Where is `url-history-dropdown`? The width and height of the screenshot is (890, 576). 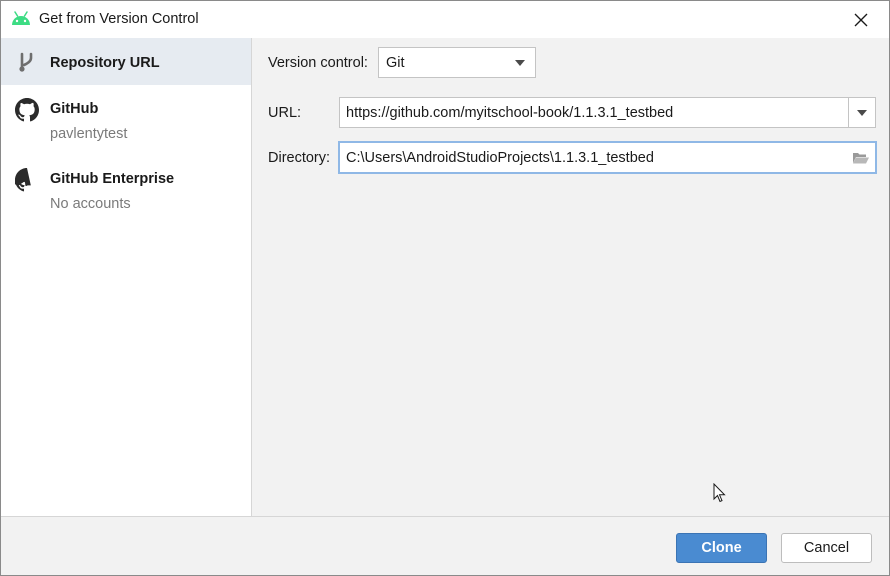
url-history-dropdown is located at coordinates (861, 112).